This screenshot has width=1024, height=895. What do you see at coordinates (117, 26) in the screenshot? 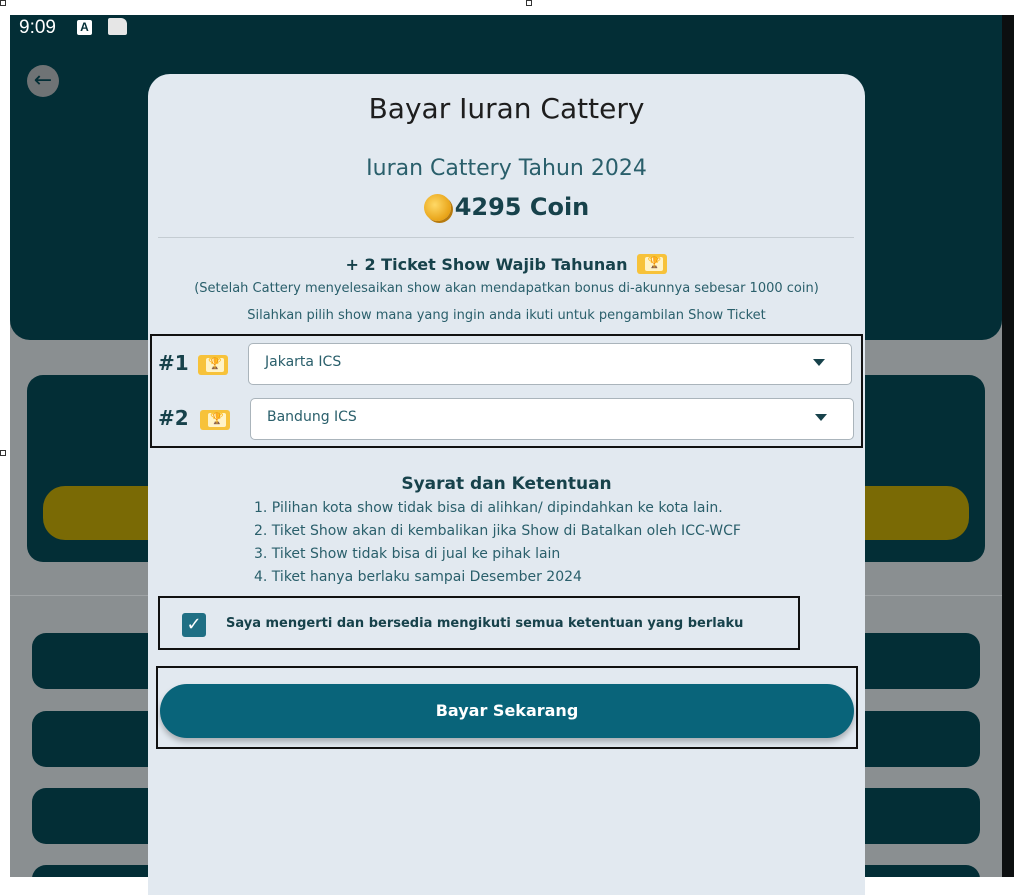
I see `sim-card-icon` at bounding box center [117, 26].